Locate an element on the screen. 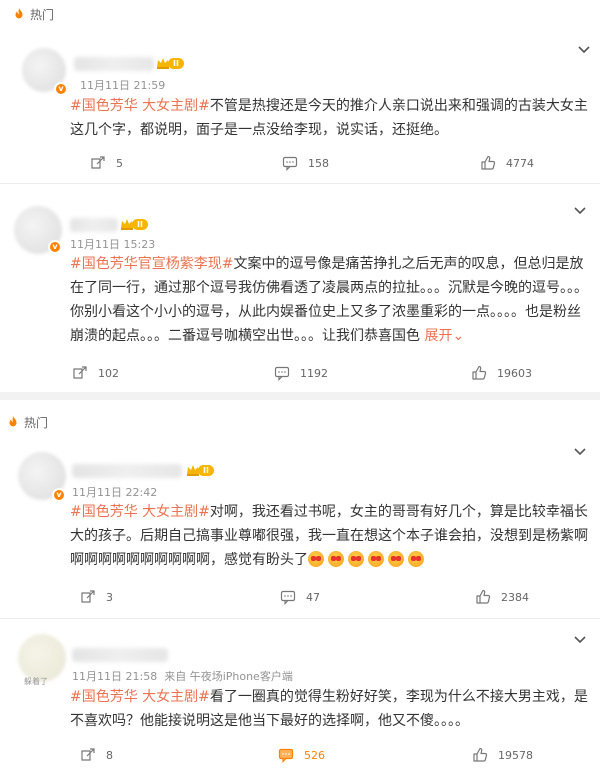 The height and width of the screenshot is (771, 600). timestamp: 11月11日 21:59 is located at coordinates (123, 85).